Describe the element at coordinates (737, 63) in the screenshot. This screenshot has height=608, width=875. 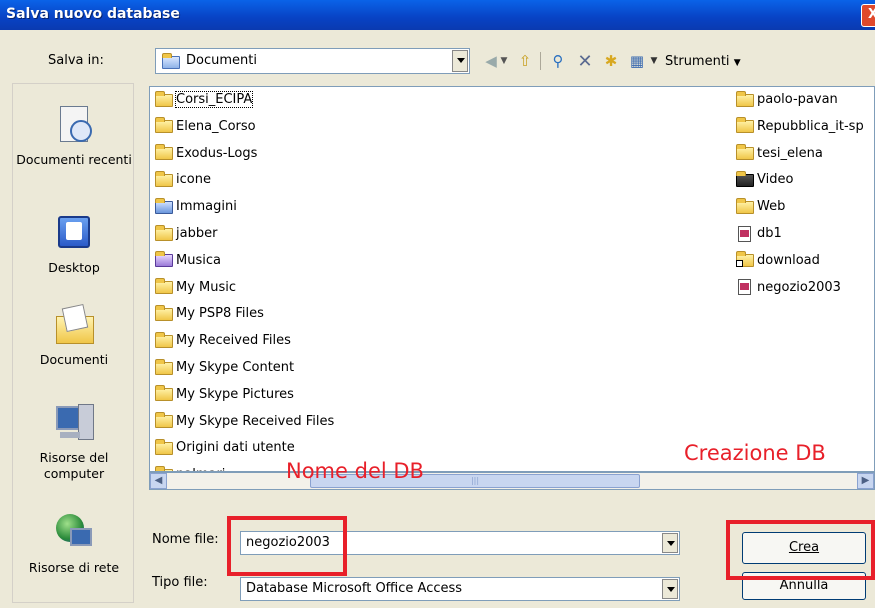
I see `tools-chevron-icon: ▼` at that location.